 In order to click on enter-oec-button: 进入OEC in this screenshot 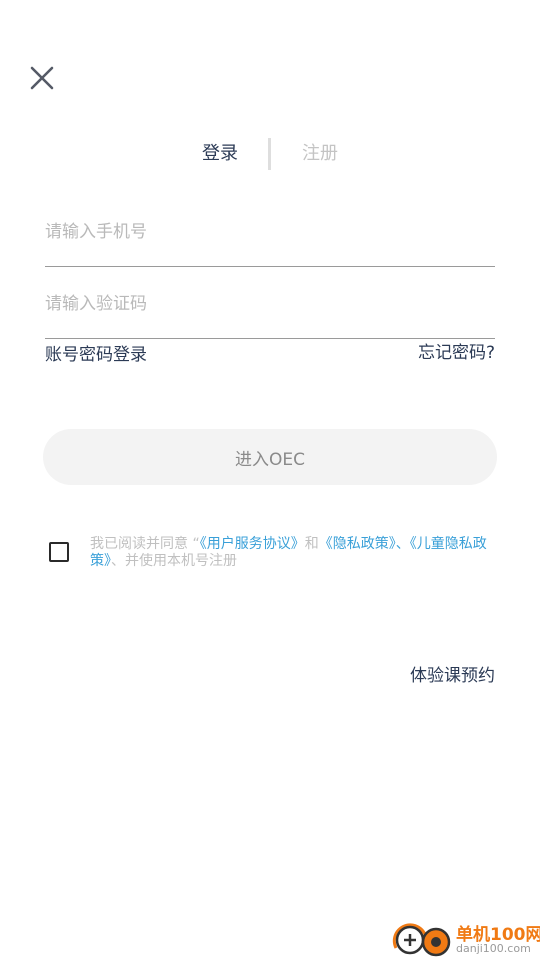, I will do `click(270, 457)`.